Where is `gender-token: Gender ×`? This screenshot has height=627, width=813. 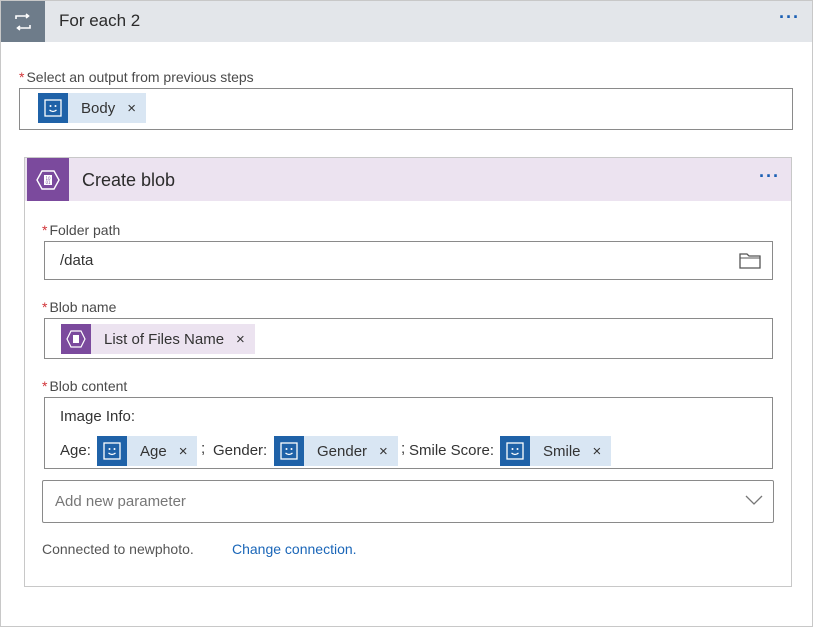 gender-token: Gender × is located at coordinates (336, 451).